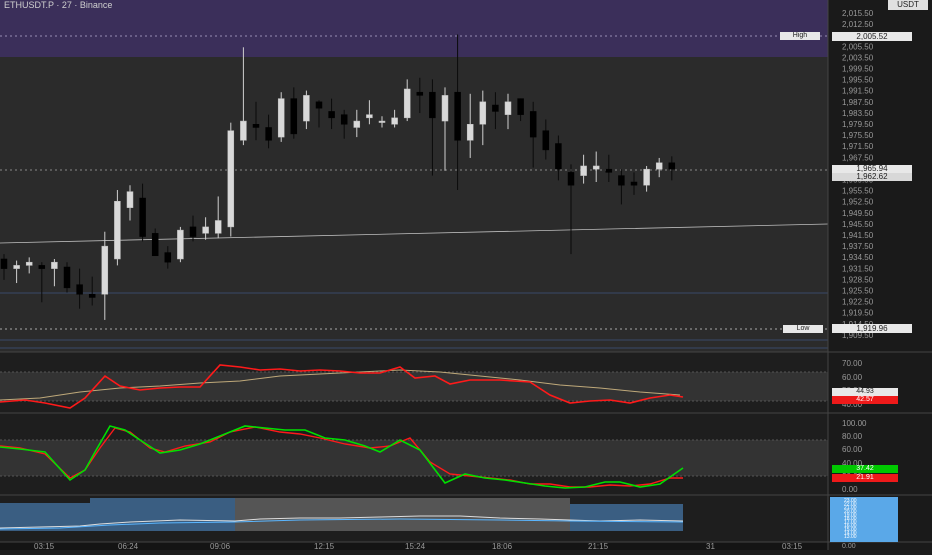  I want to click on rsi-tick-label: 60.00, so click(852, 377).